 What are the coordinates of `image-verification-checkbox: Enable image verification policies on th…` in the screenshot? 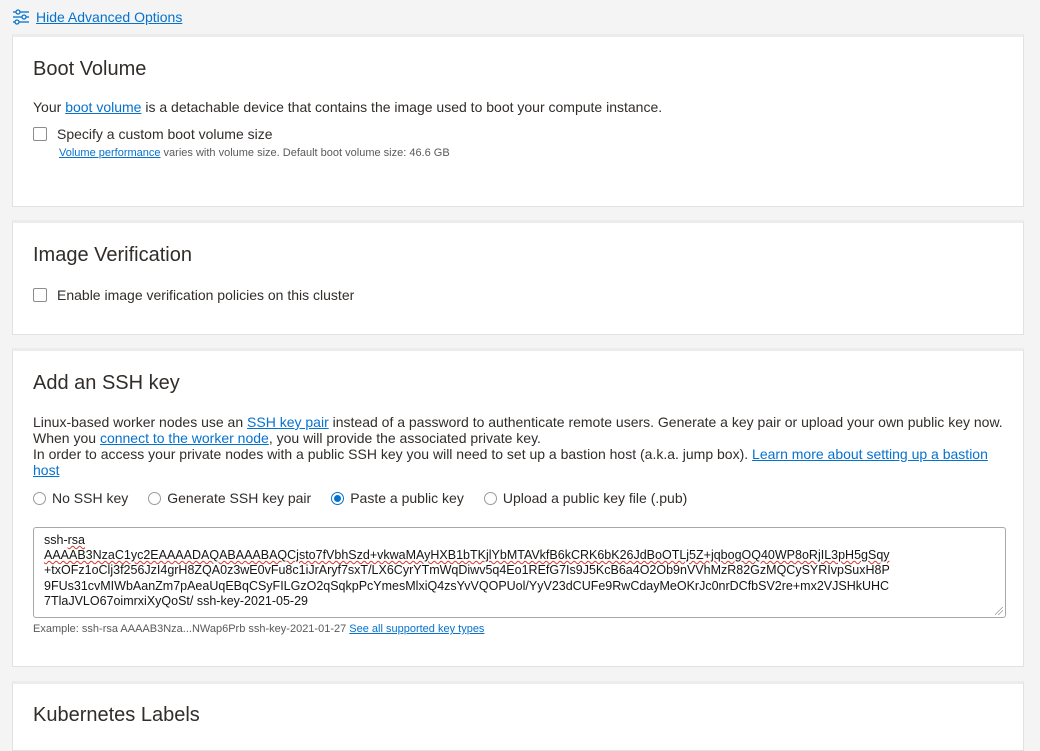 It's located at (193, 295).